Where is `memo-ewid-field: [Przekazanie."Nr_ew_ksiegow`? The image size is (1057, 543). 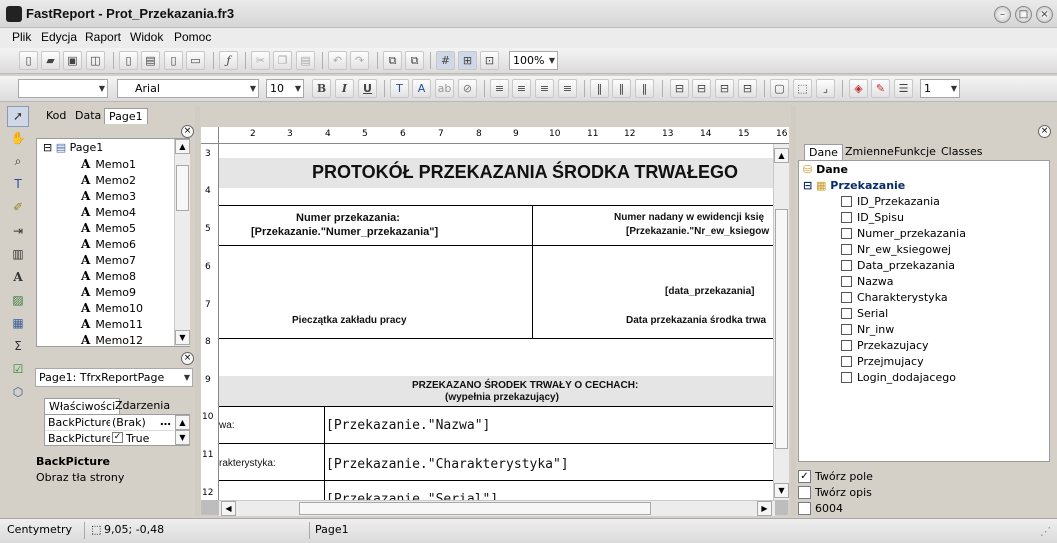 memo-ewid-field: [Przekazanie."Nr_ew_ksiegow is located at coordinates (697, 231).